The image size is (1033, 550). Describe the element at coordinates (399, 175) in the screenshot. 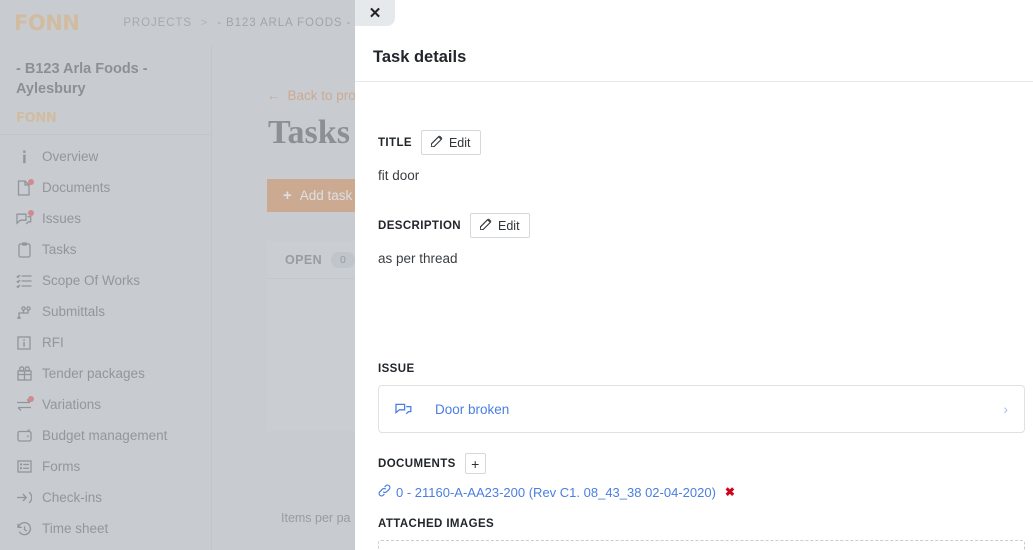

I see `title-field-value: fit door` at that location.